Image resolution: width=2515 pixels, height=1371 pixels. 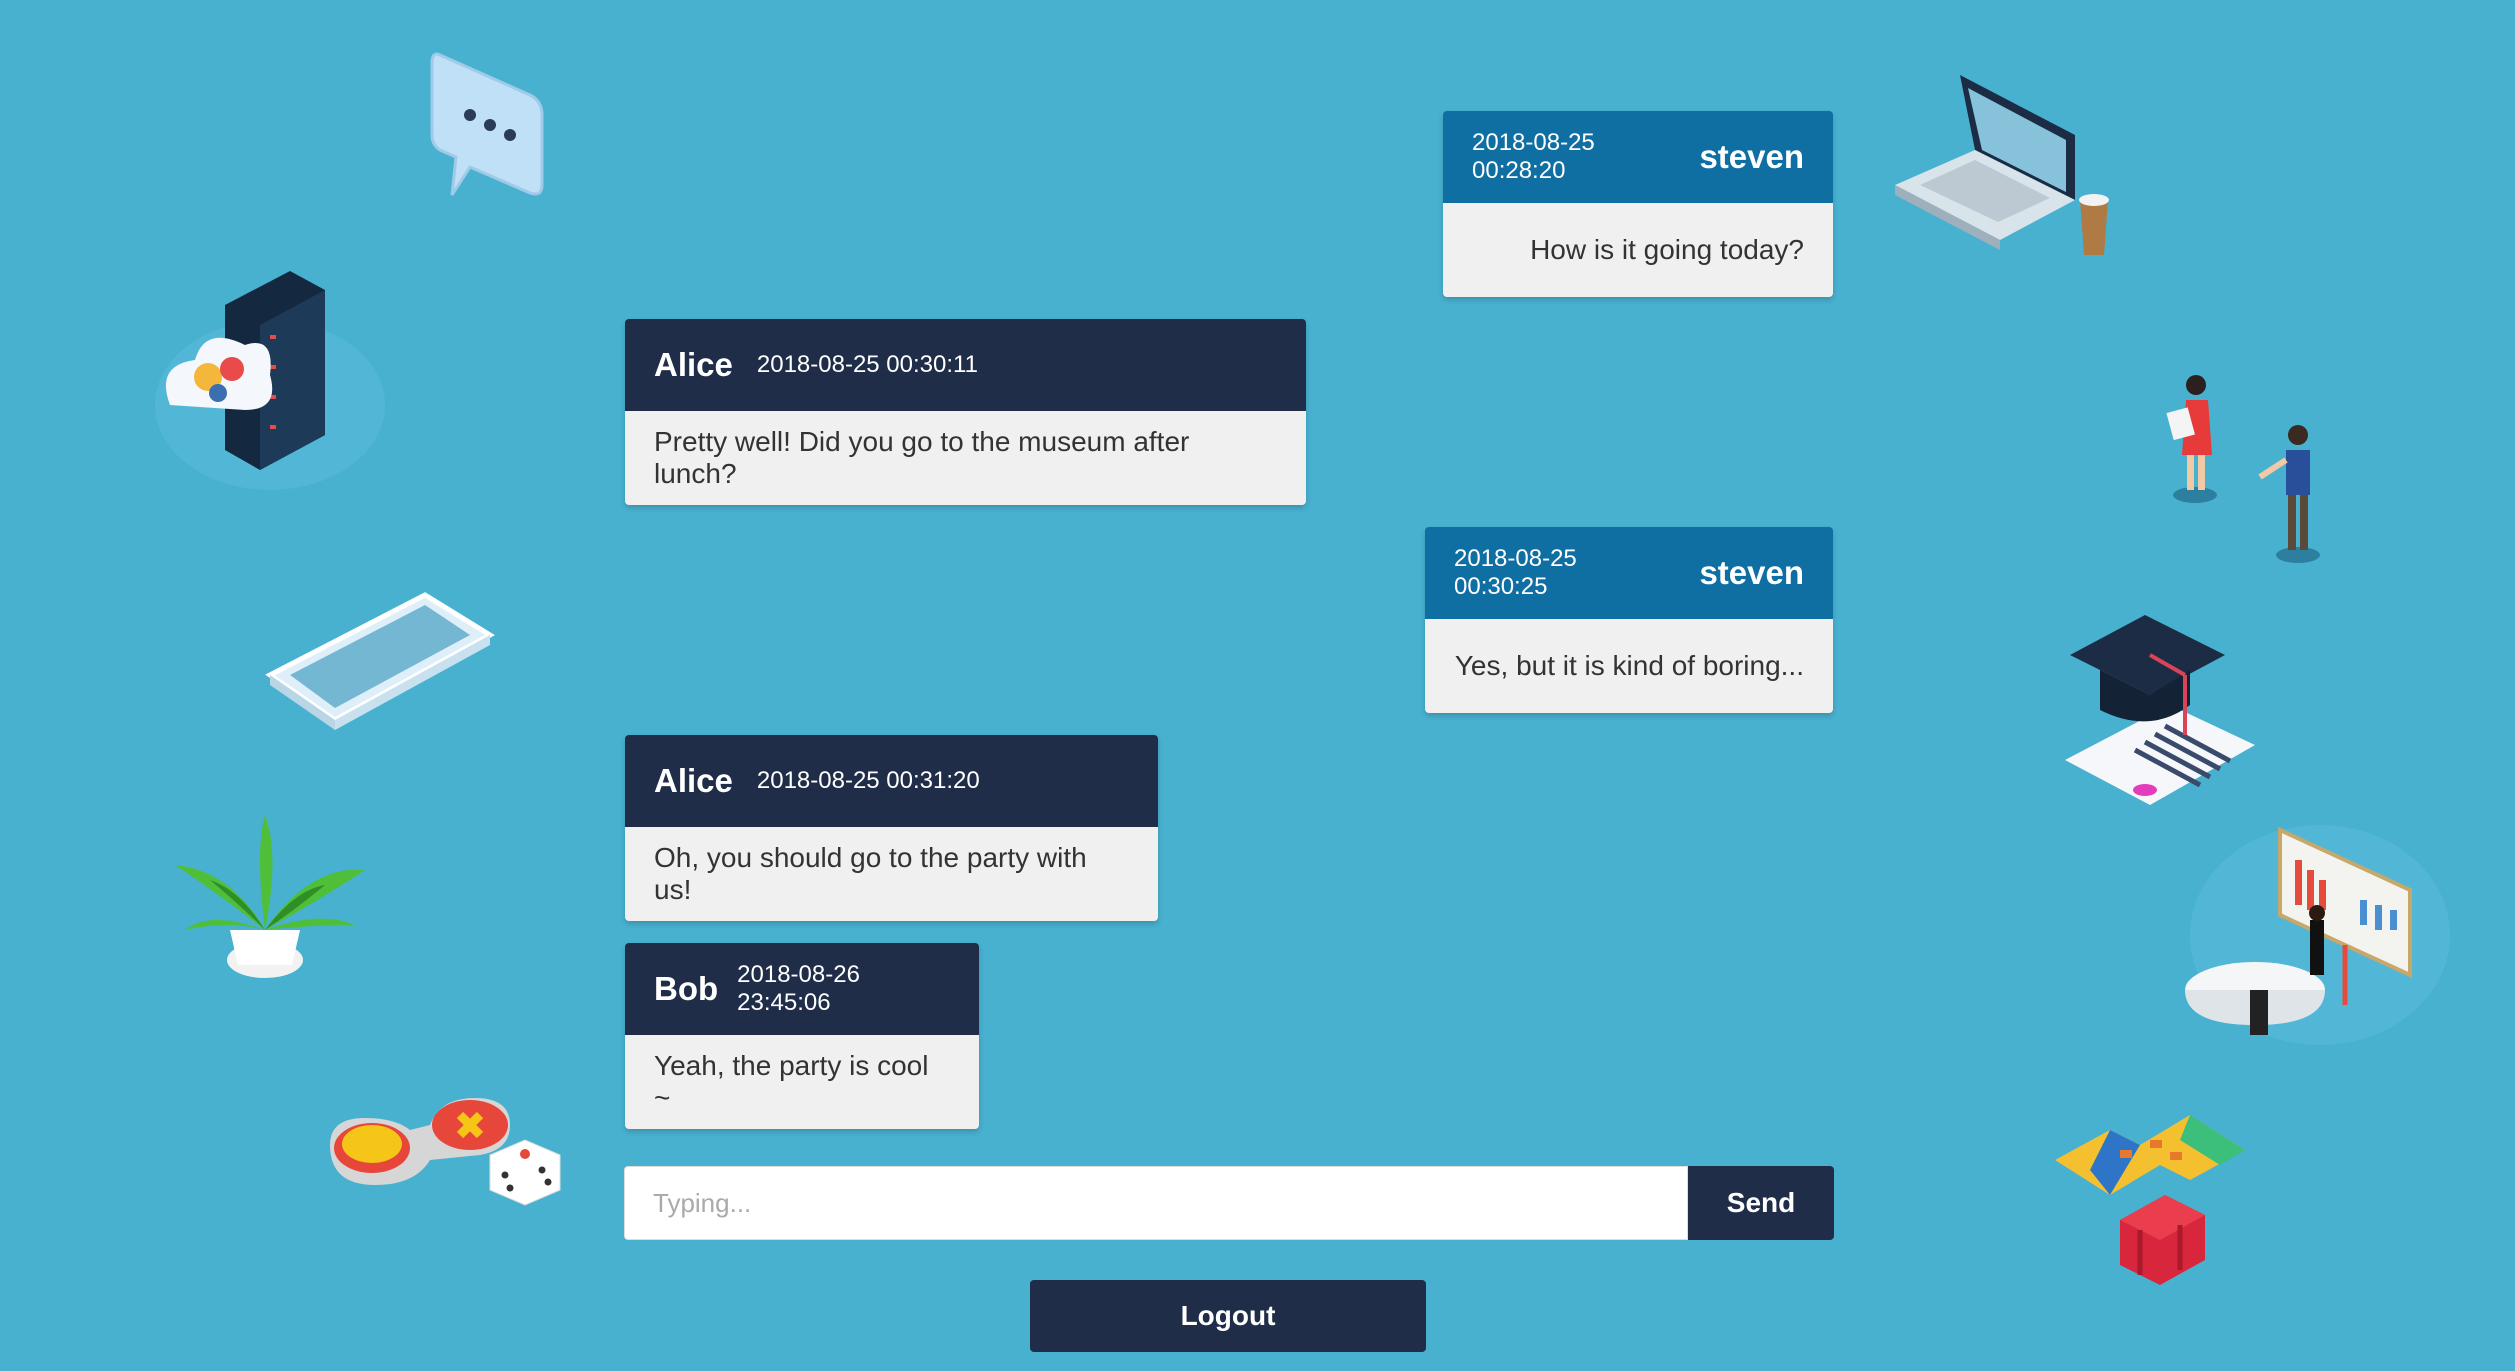 I want to click on message-header: Alice 2018-08-25 00:31:20, so click(x=891, y=781).